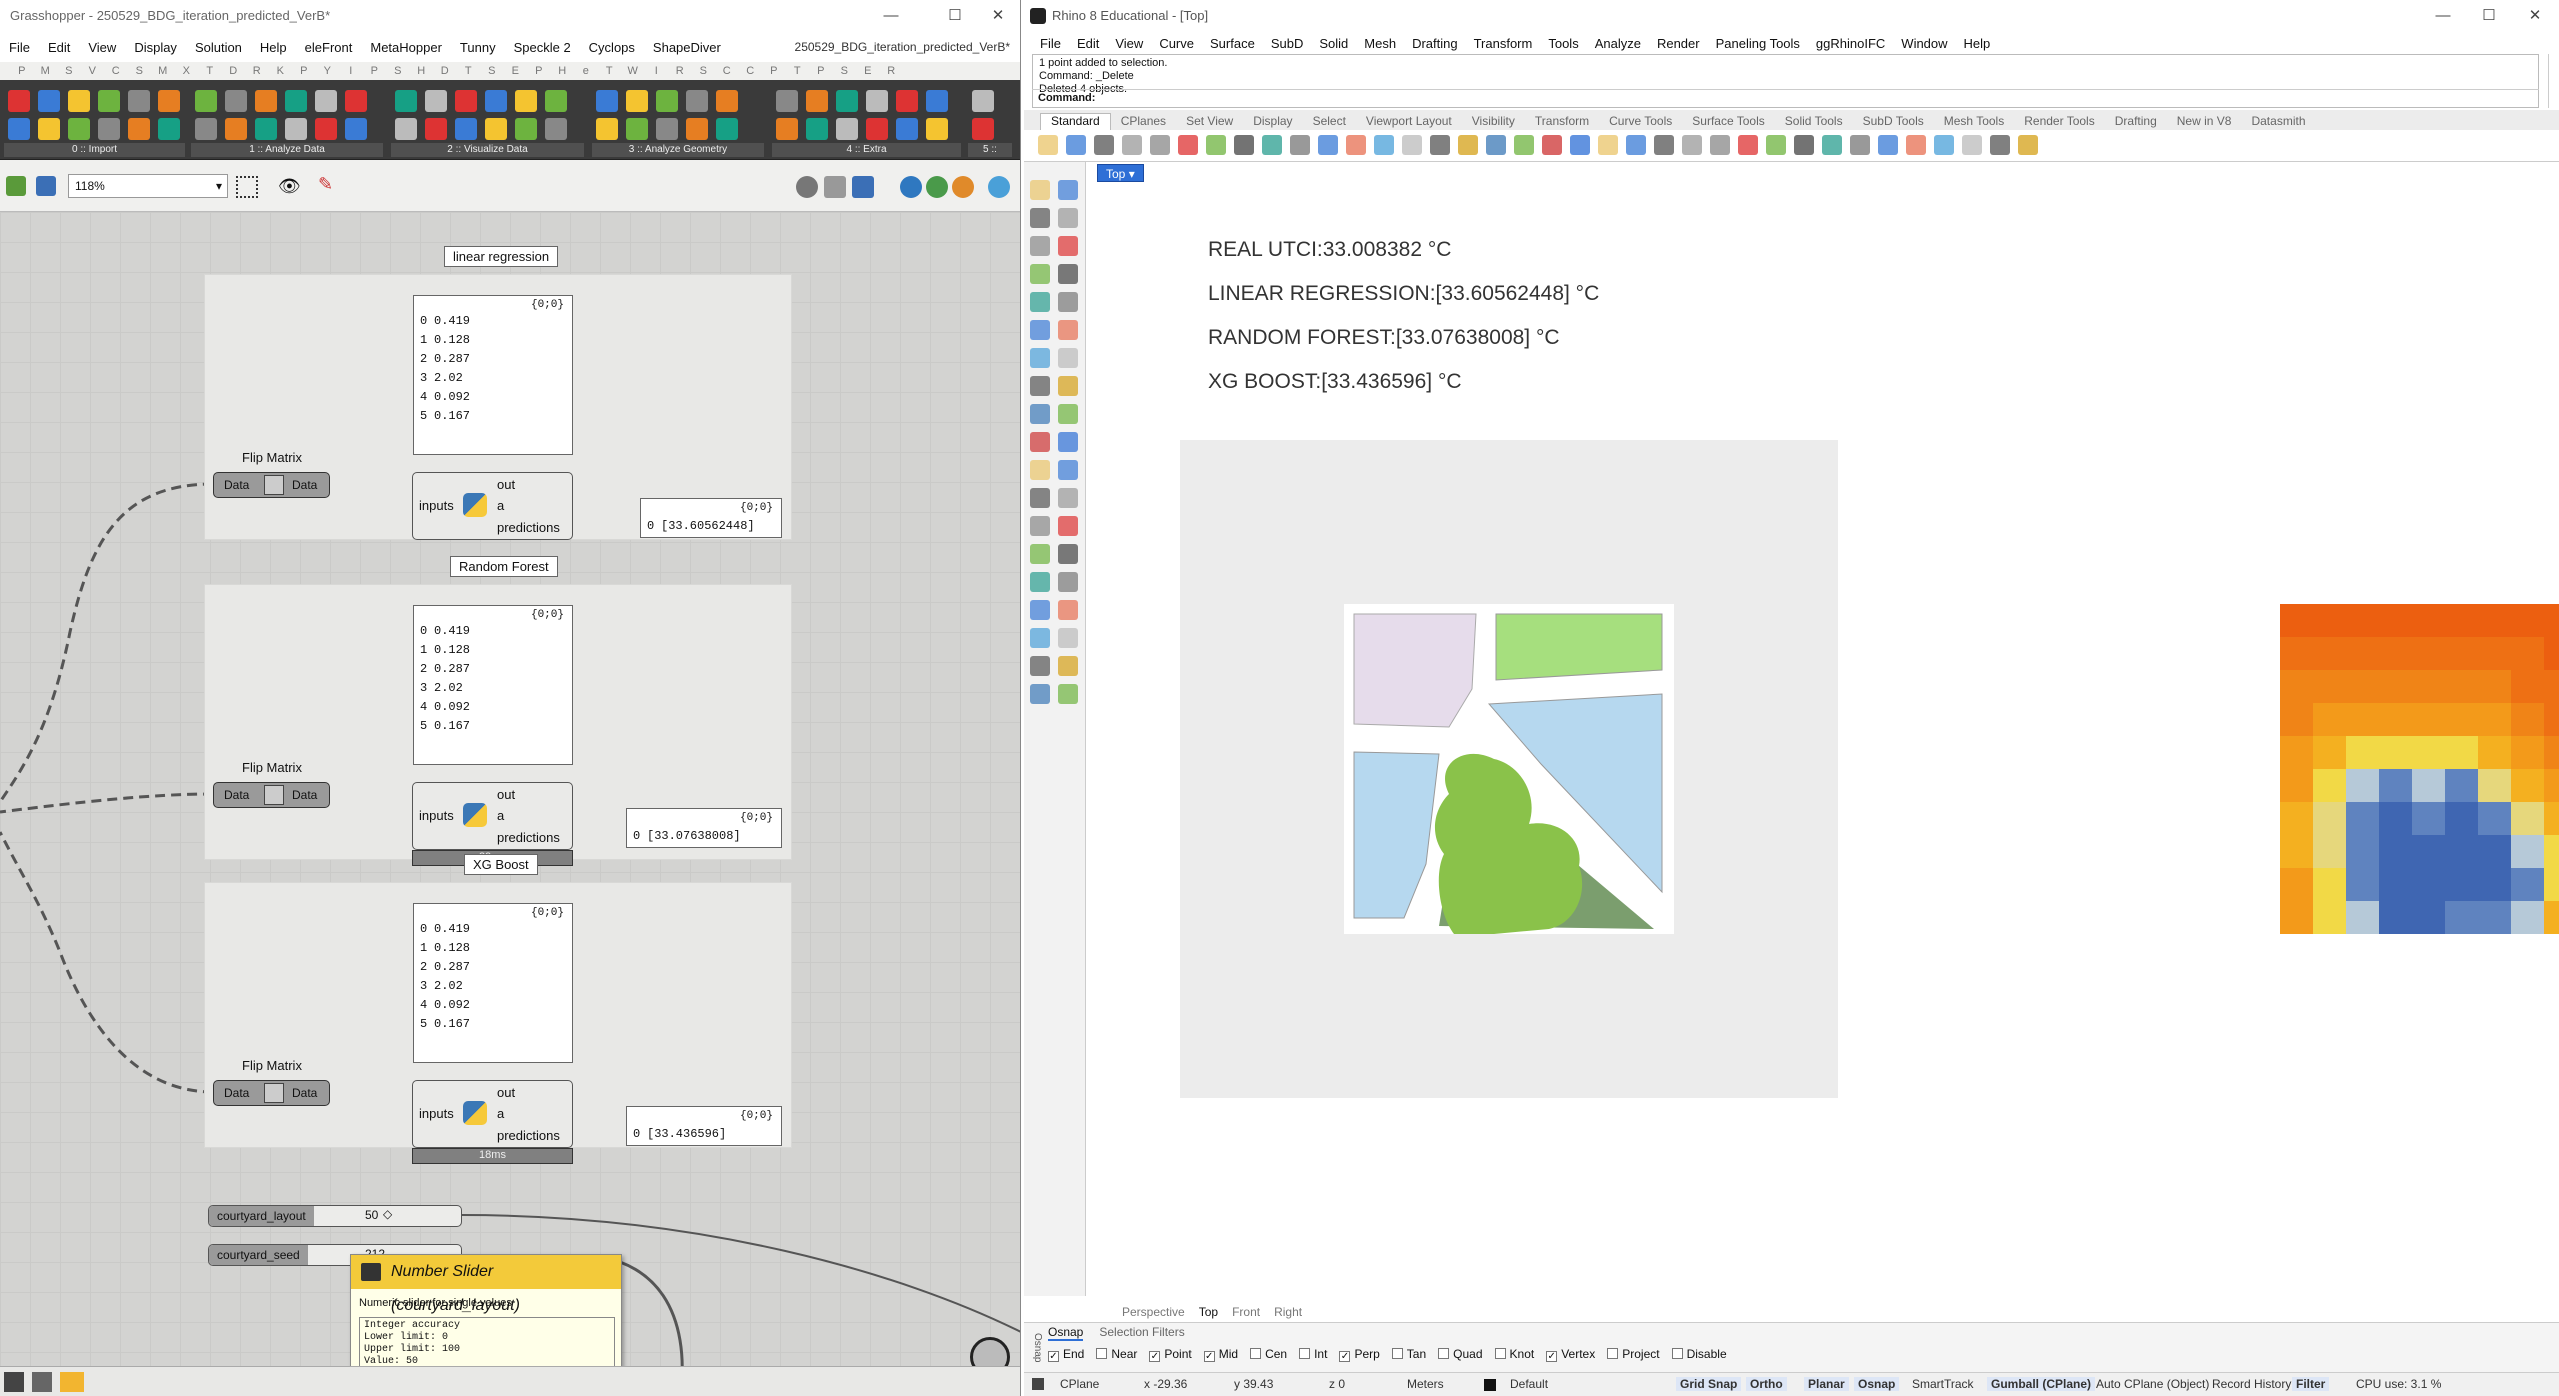 The width and height of the screenshot is (2559, 1396). I want to click on toolbar-tab: Display, so click(1272, 122).